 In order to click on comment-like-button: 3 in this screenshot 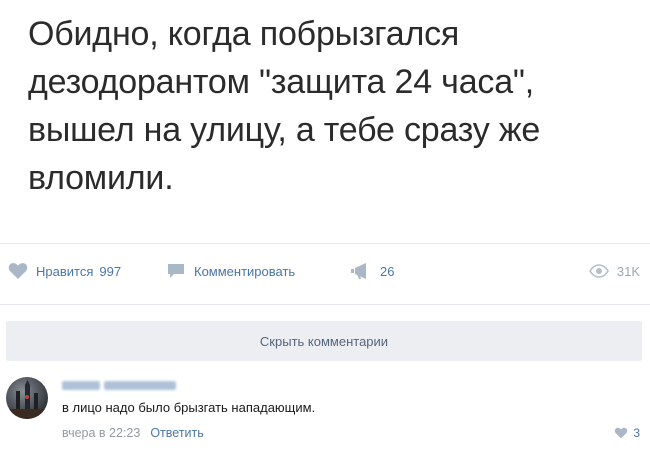, I will do `click(627, 433)`.